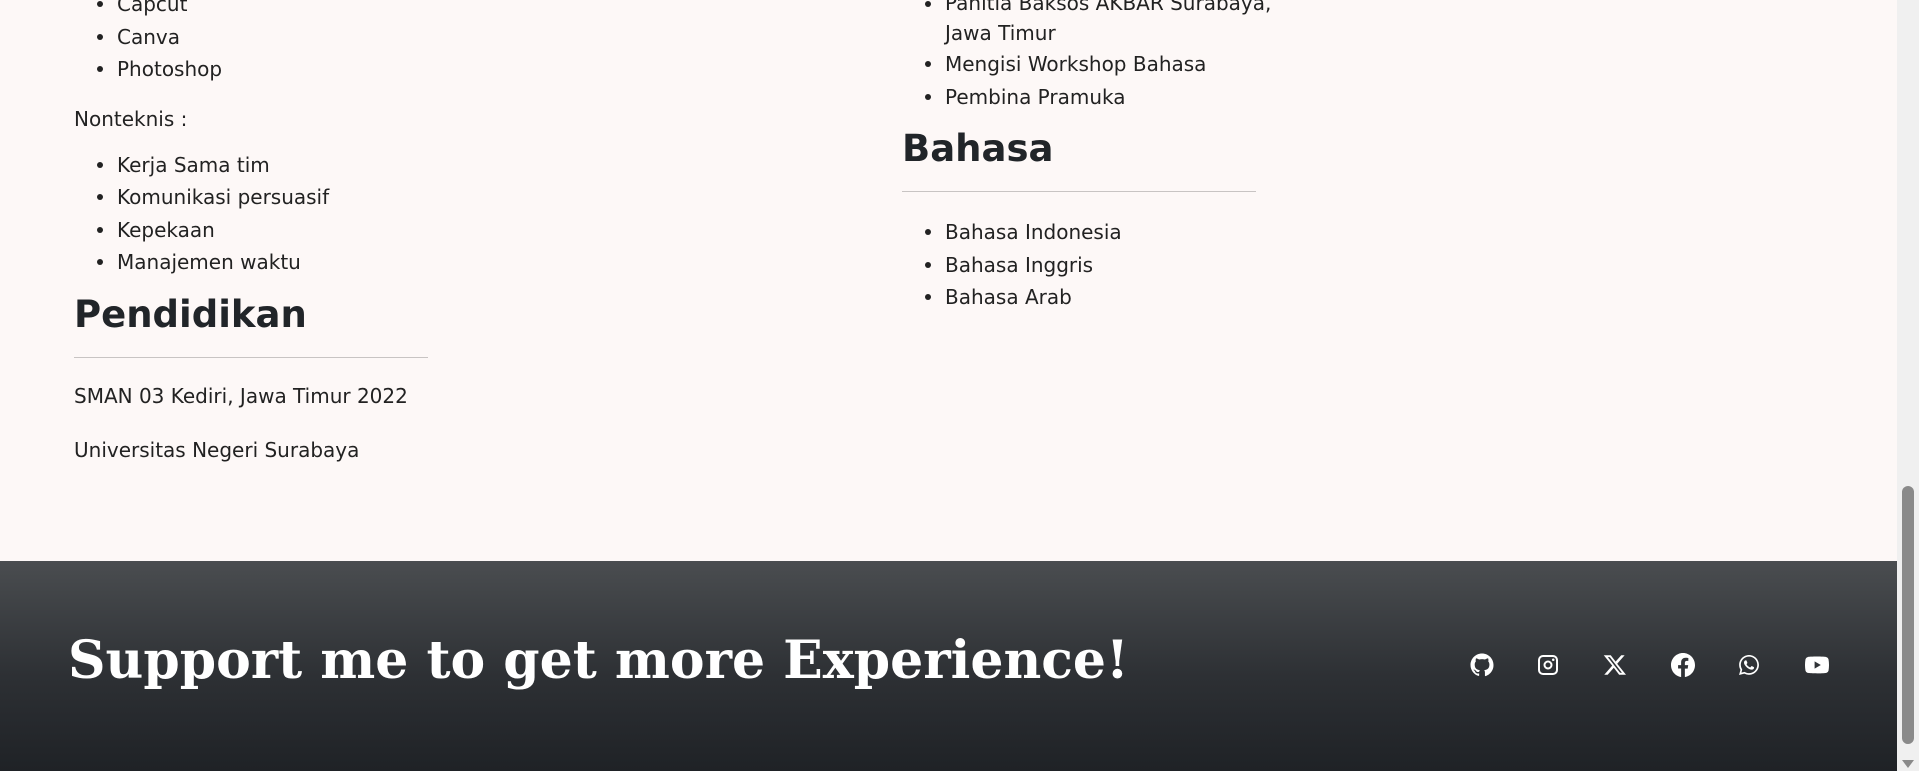 This screenshot has width=1919, height=771. What do you see at coordinates (1263, 265) in the screenshot?
I see `list-item: Bahasa Inggris` at bounding box center [1263, 265].